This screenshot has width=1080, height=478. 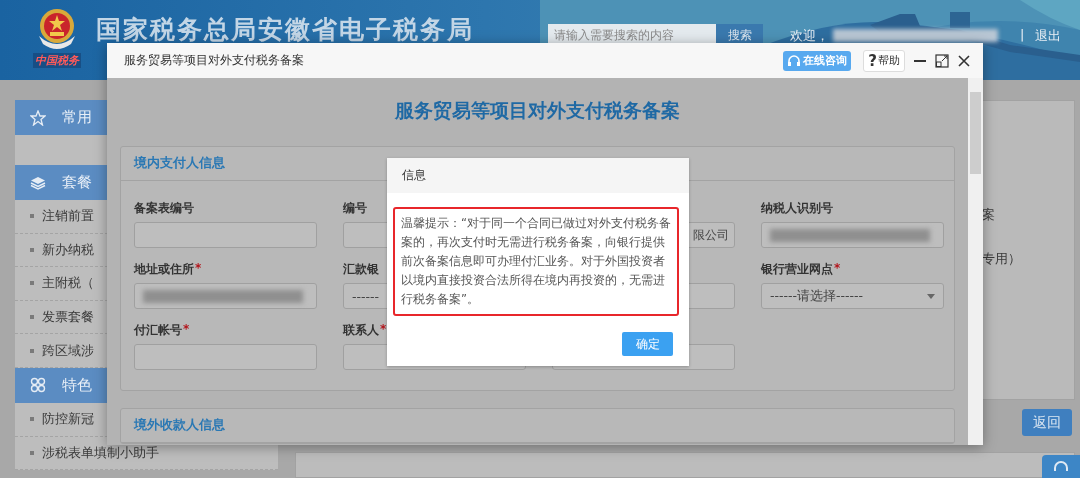 What do you see at coordinates (361, 269) in the screenshot?
I see `field-label: 汇款银` at bounding box center [361, 269].